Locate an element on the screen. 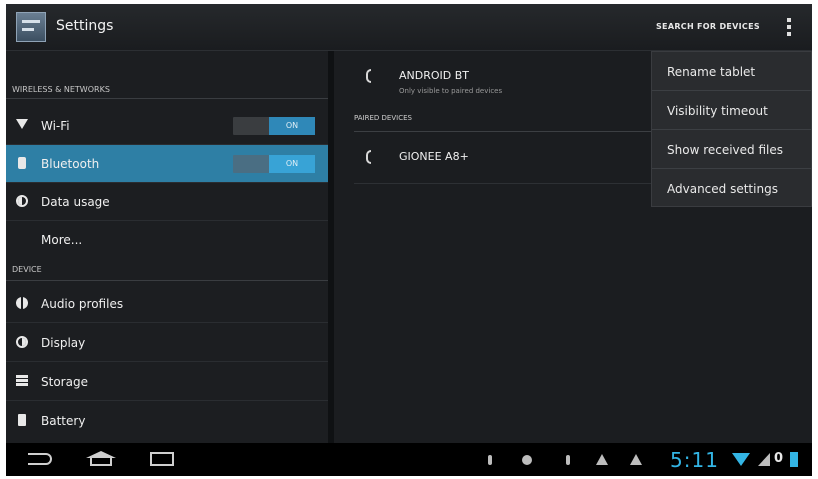 The height and width of the screenshot is (479, 818). bluetooth-icon is located at coordinates (22, 163).